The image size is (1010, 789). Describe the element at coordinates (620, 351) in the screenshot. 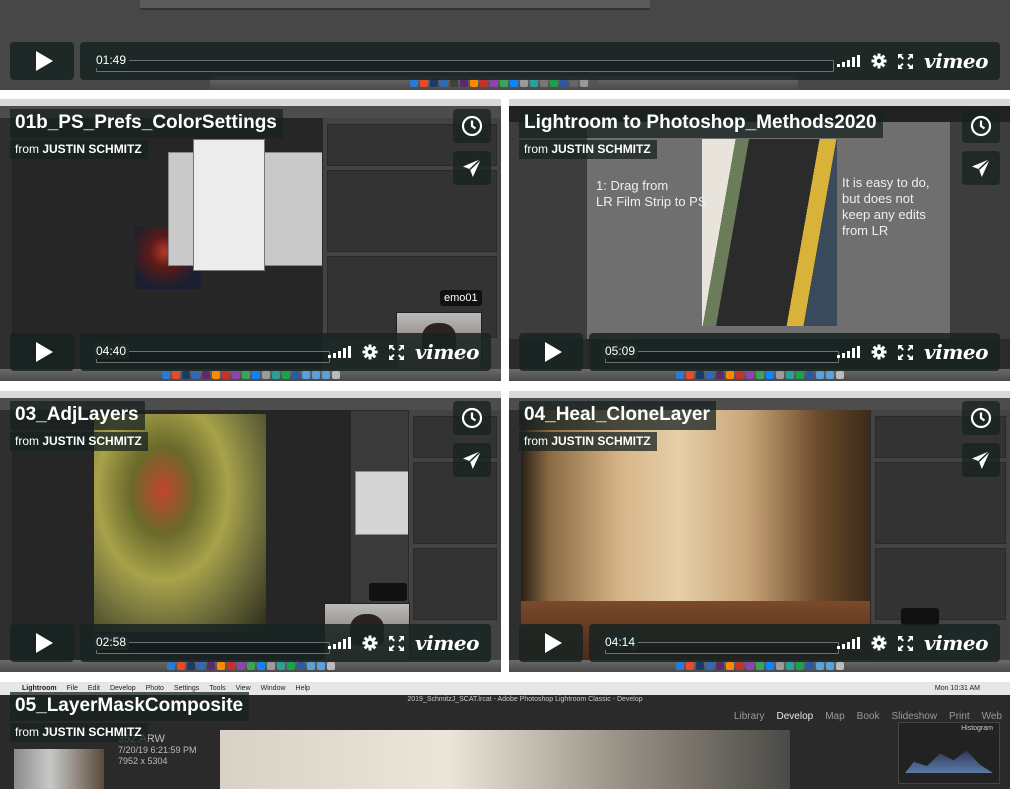

I see `duration-label: 05:09` at that location.